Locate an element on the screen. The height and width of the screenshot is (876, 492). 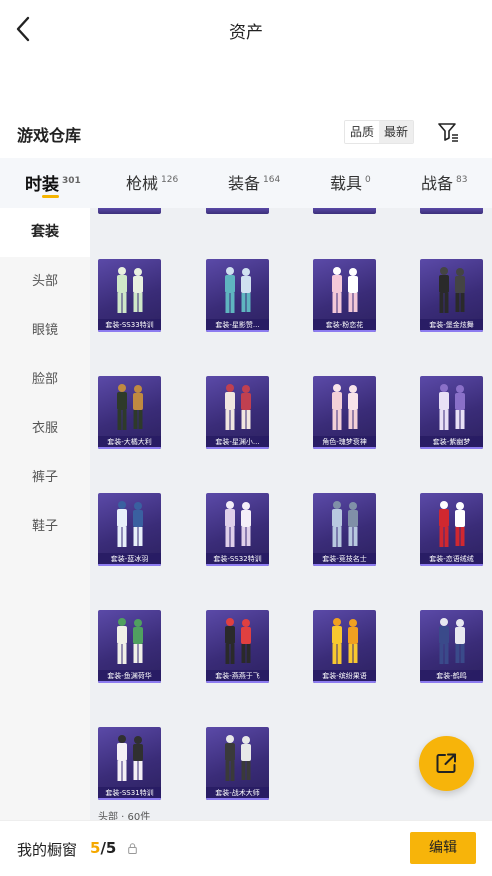
tab-supplies: 战备 83 is located at coordinates (444, 182).